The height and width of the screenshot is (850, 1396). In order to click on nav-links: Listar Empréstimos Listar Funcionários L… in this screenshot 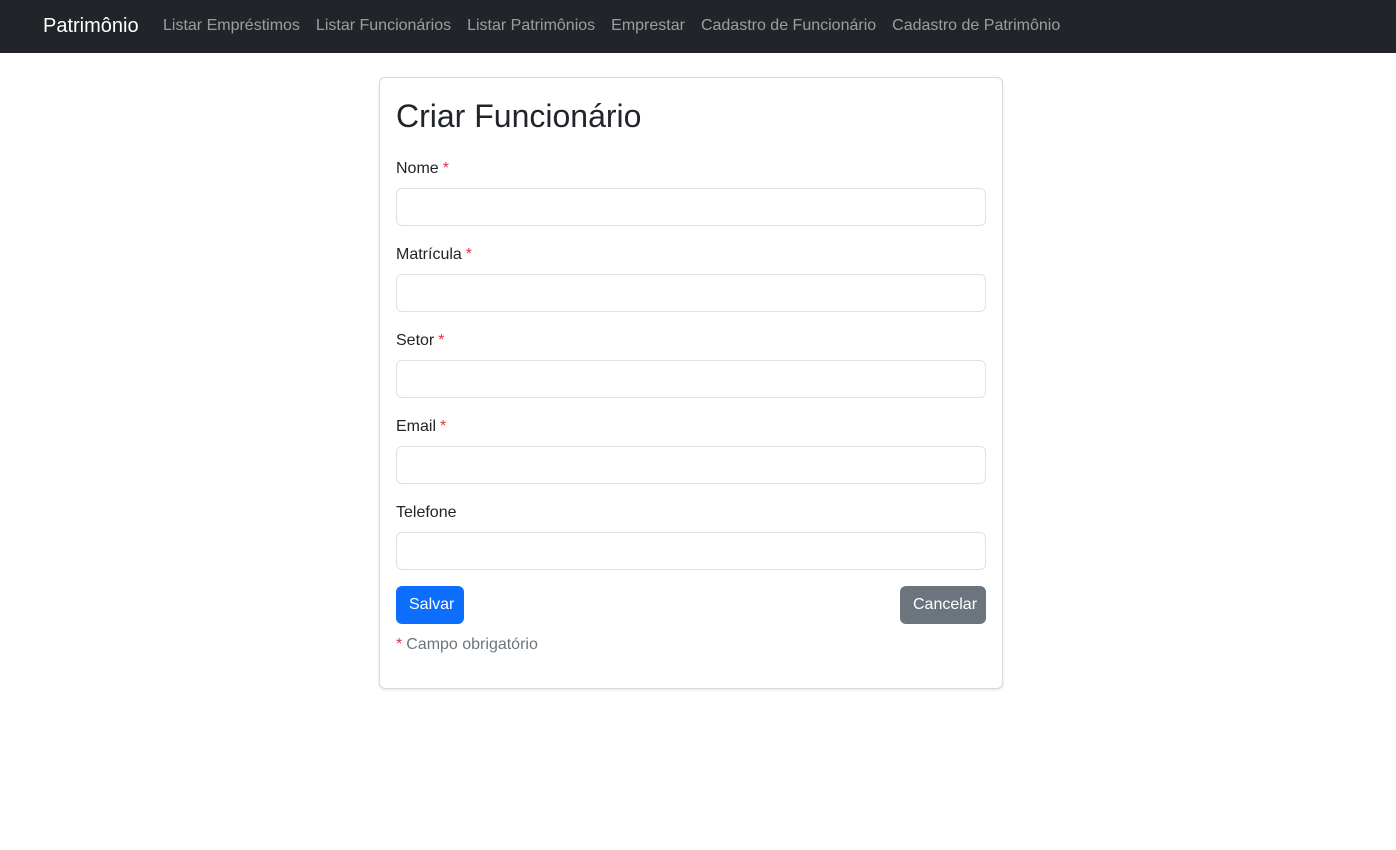, I will do `click(611, 26)`.